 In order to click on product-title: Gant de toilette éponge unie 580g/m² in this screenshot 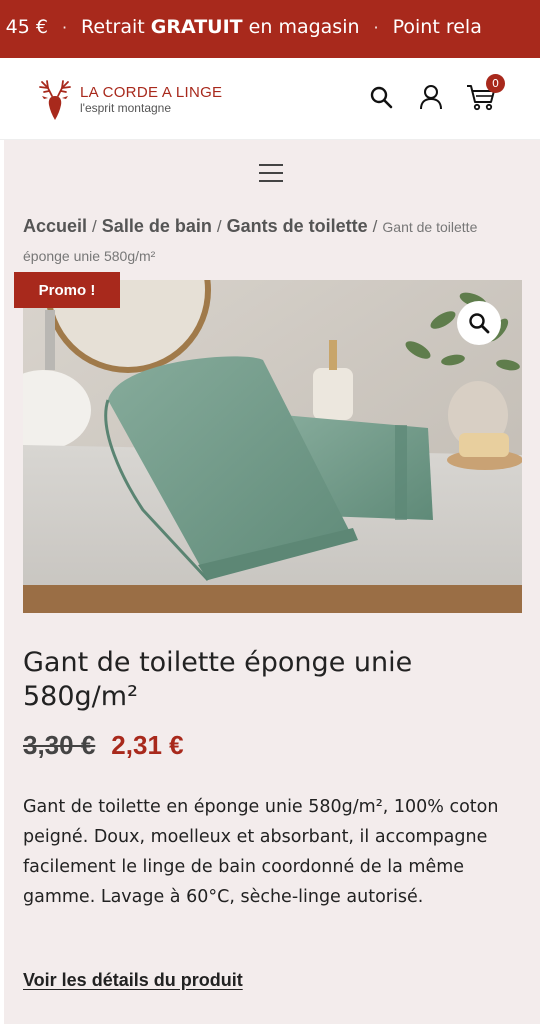, I will do `click(218, 679)`.